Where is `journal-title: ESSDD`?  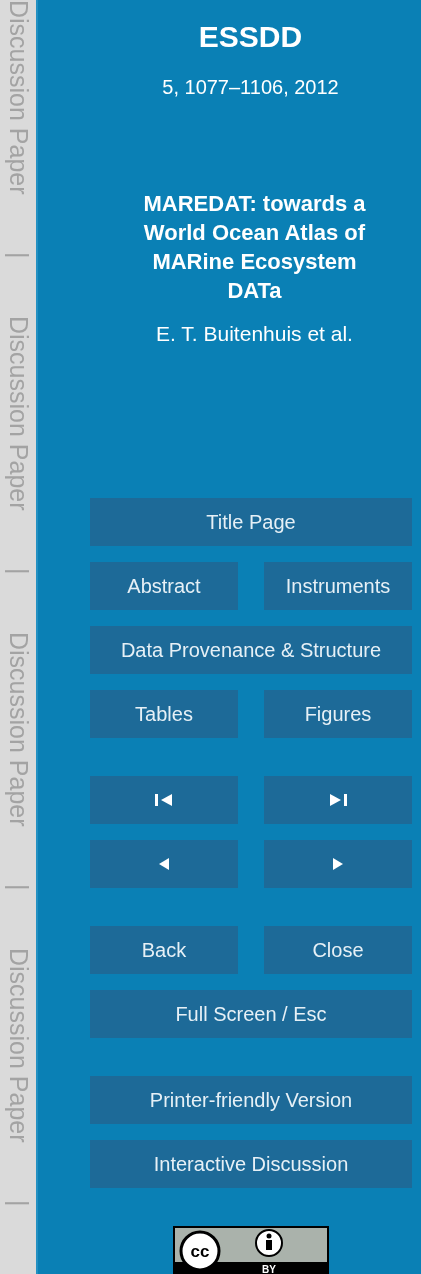 journal-title: ESSDD is located at coordinates (250, 37).